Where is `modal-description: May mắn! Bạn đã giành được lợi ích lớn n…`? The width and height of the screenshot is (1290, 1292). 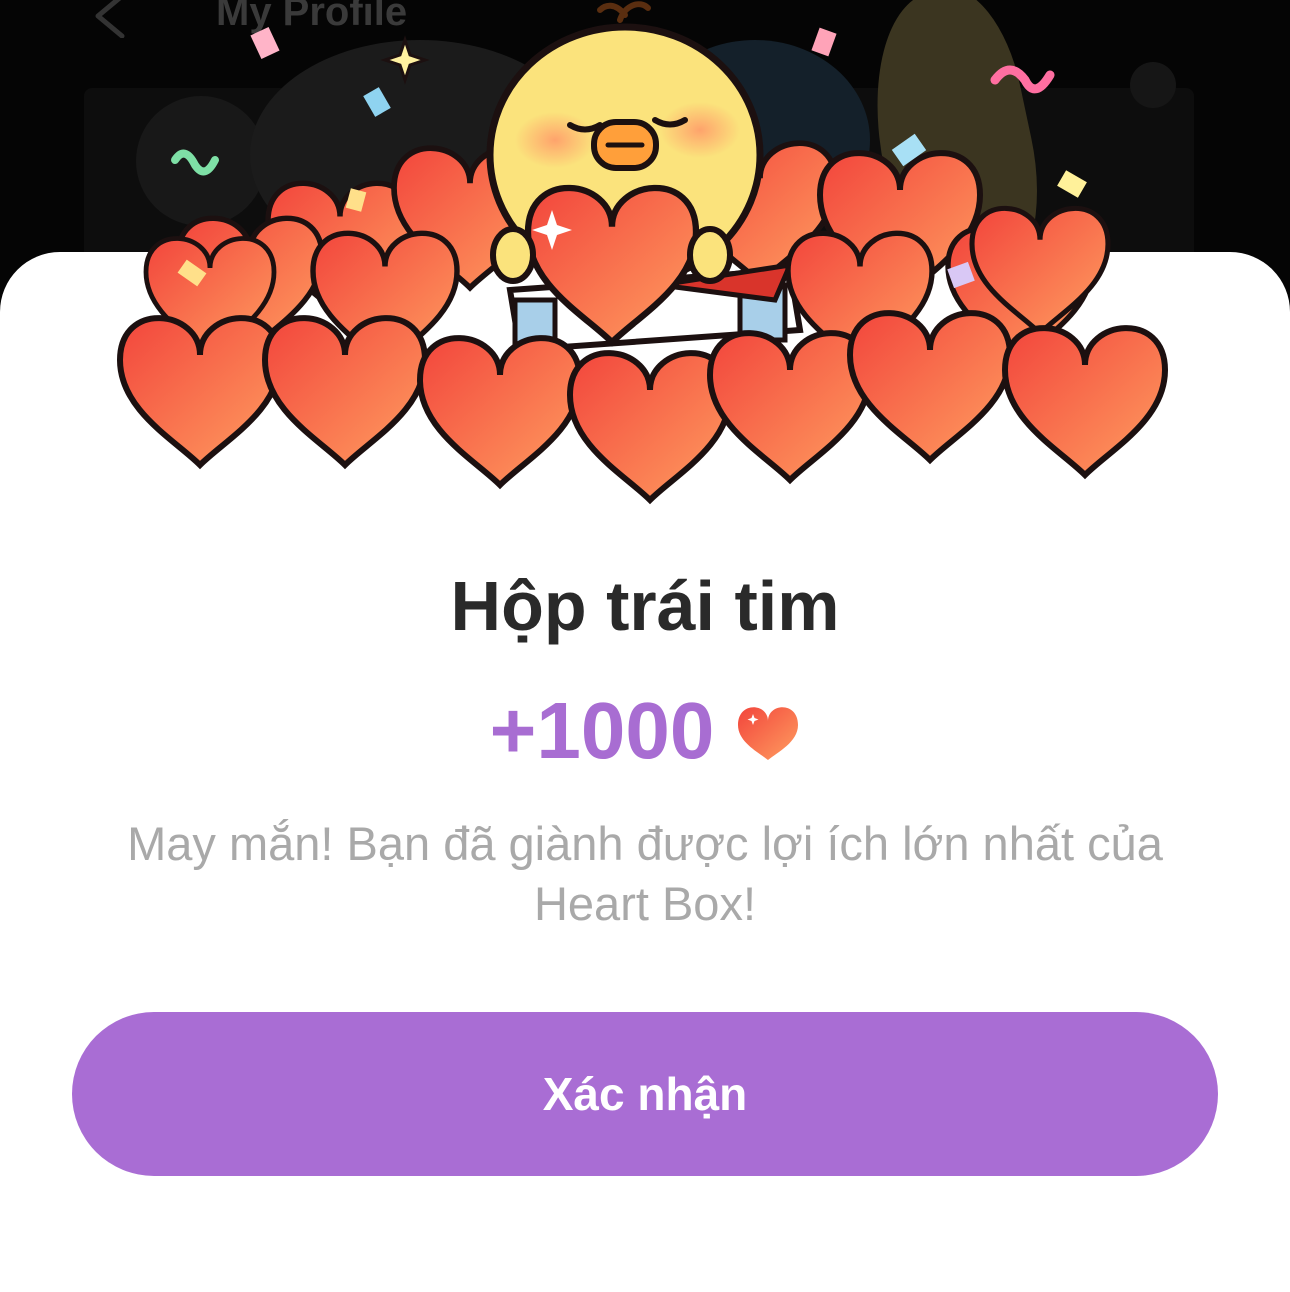 modal-description: May mắn! Bạn đã giành được lợi ích lớn n… is located at coordinates (645, 873).